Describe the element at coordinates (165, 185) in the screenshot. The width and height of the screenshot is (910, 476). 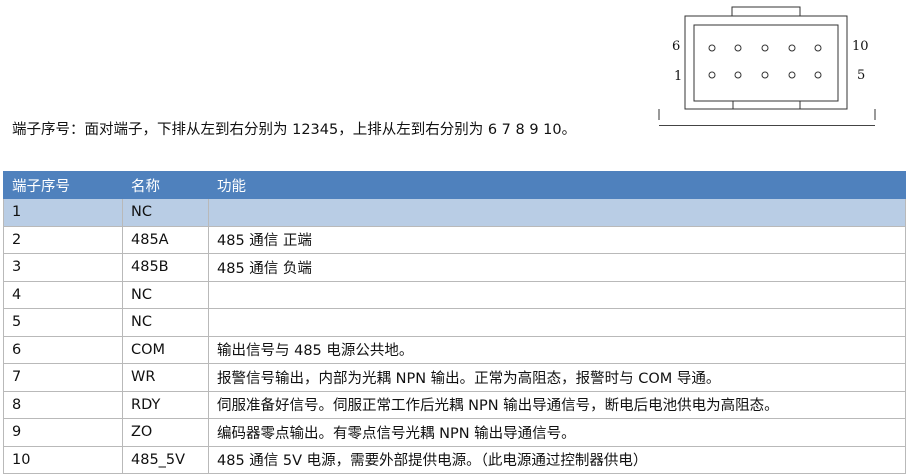
I see `header-name: 名称` at that location.